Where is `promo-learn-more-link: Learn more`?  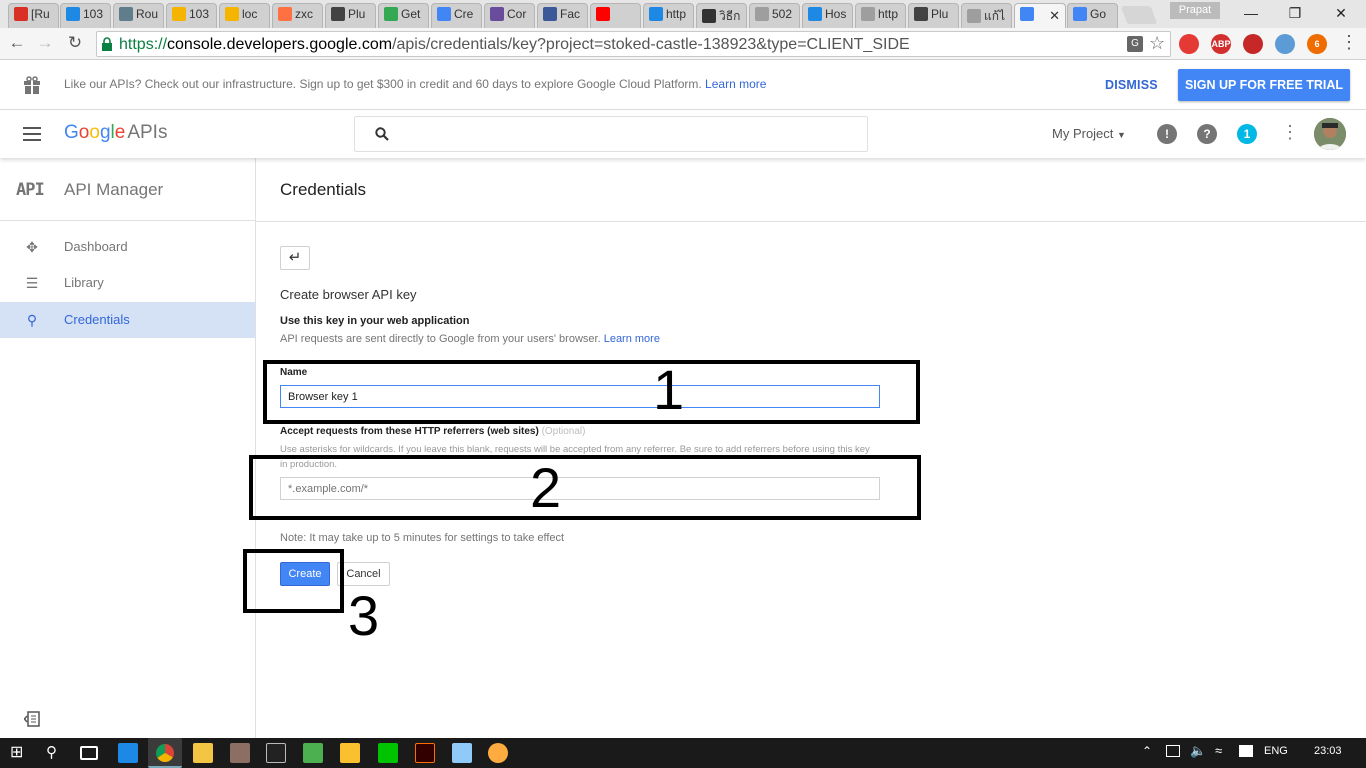
promo-learn-more-link: Learn more is located at coordinates (735, 84).